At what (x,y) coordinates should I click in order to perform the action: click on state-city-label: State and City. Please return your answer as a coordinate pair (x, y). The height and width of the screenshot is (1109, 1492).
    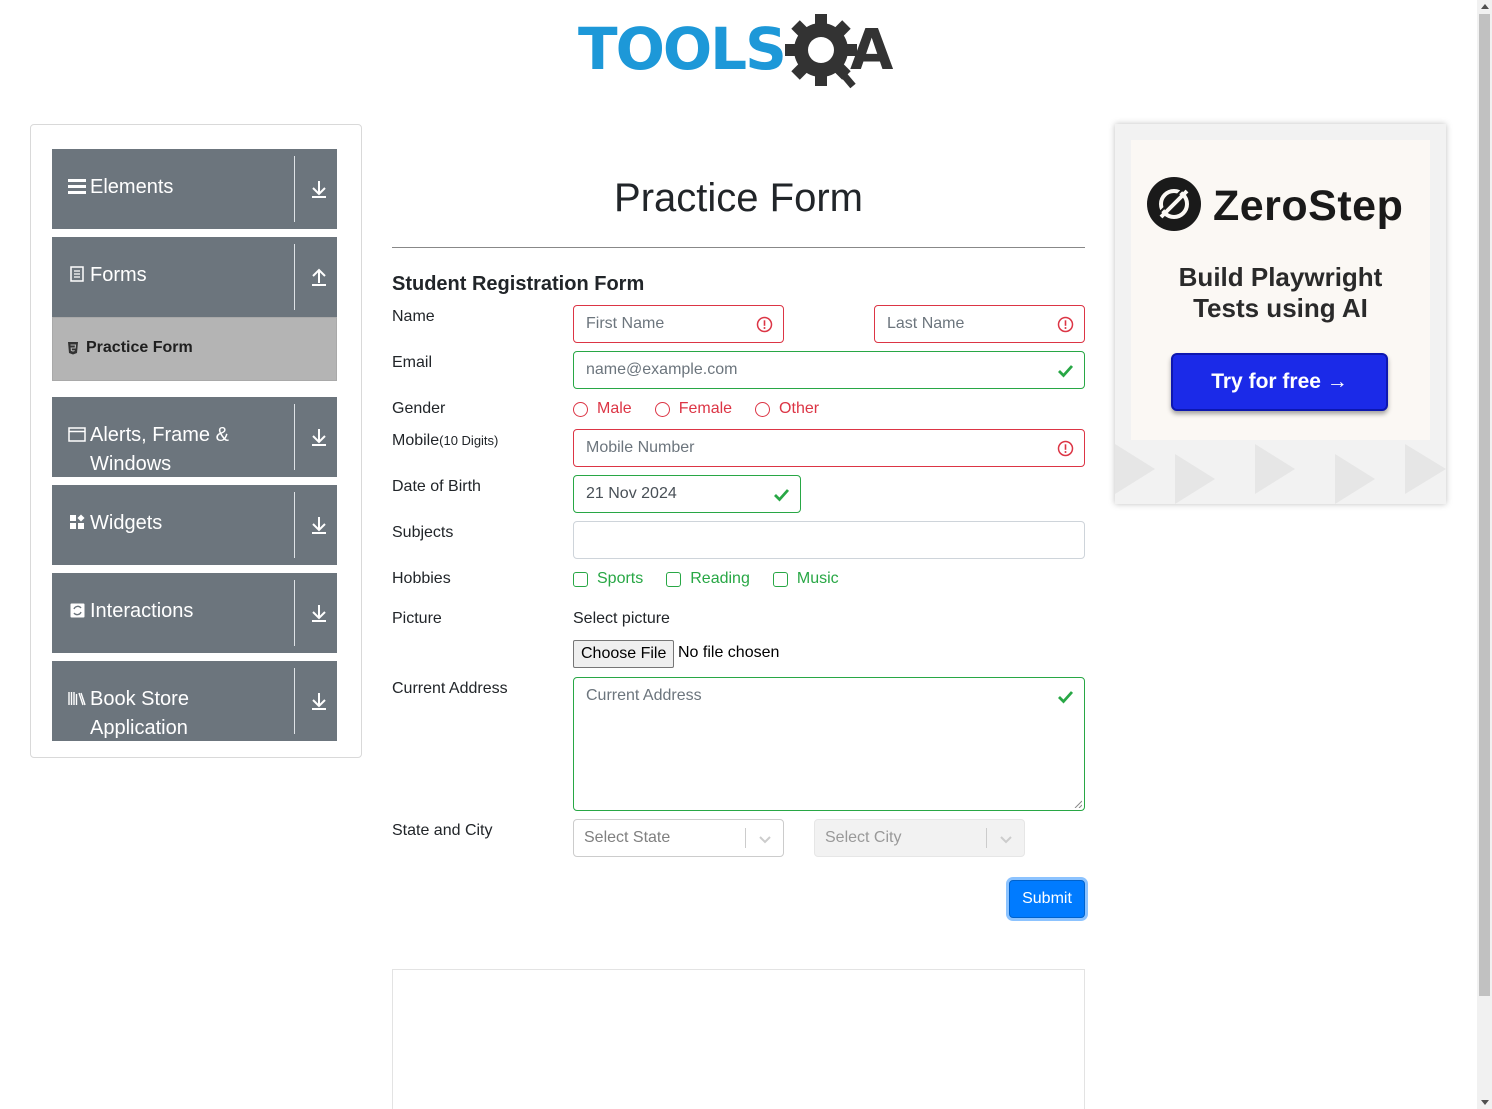
    Looking at the image, I should click on (442, 830).